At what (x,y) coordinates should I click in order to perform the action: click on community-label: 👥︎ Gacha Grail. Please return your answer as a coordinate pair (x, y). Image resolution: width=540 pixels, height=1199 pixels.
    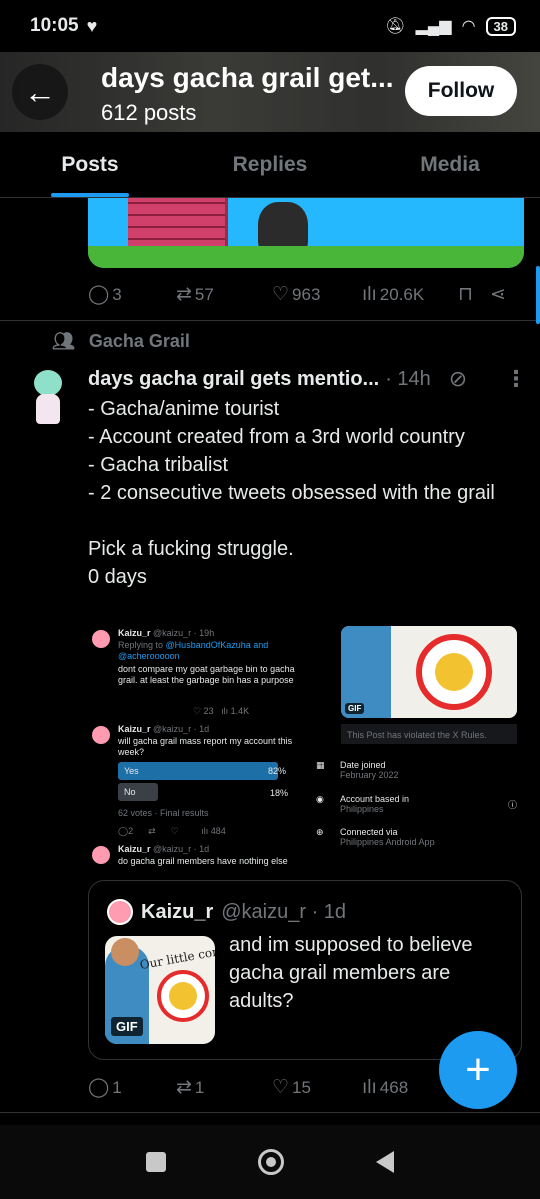
    Looking at the image, I should click on (121, 341).